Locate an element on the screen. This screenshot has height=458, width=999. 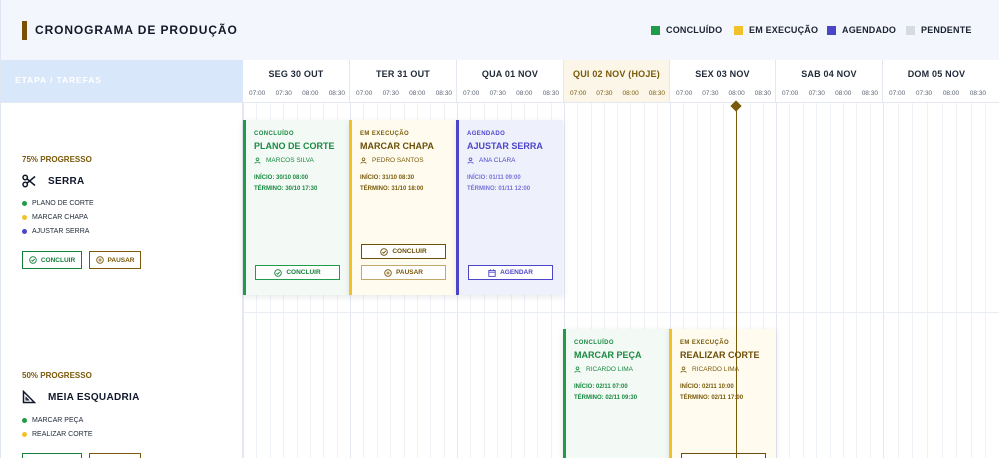
day-label: DOM 05 NOV is located at coordinates (936, 74).